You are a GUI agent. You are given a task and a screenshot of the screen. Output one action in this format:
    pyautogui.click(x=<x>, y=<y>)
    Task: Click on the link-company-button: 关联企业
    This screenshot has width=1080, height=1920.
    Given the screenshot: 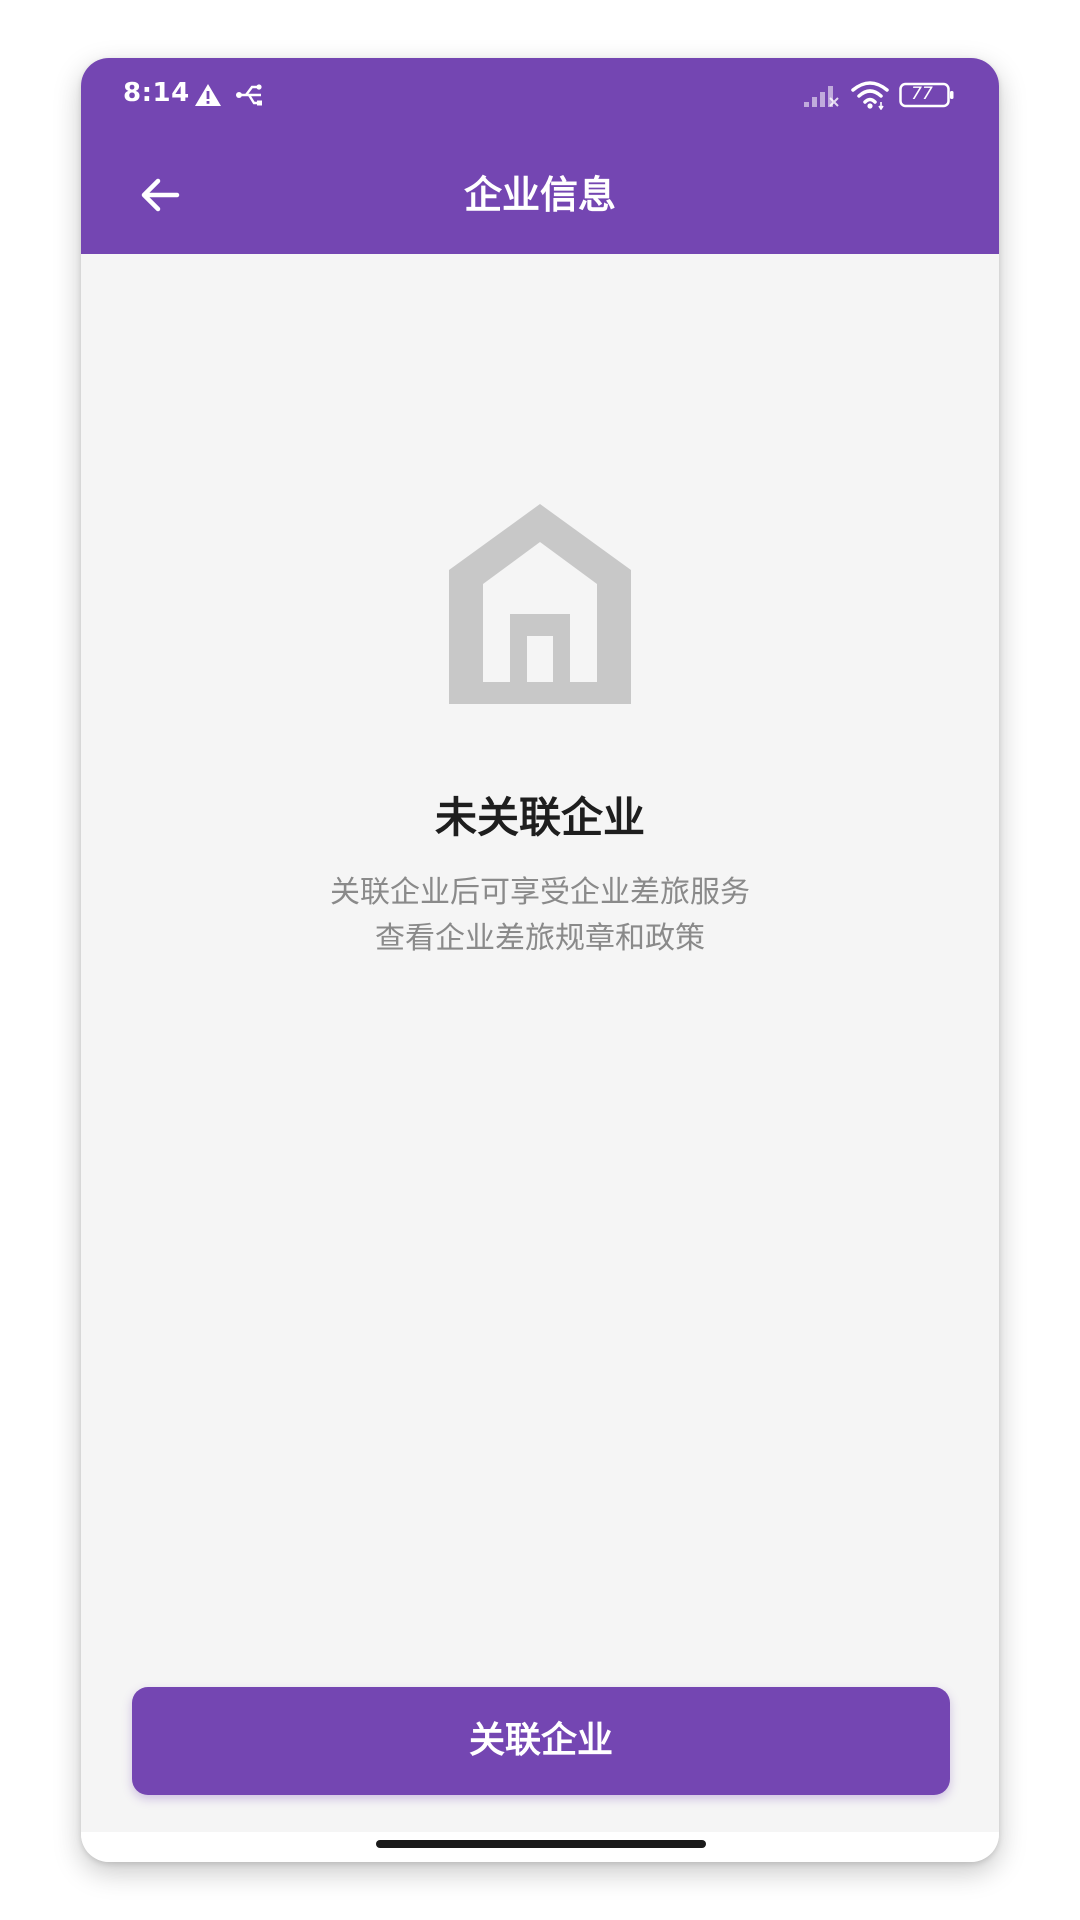 What is the action you would take?
    pyautogui.click(x=541, y=1741)
    